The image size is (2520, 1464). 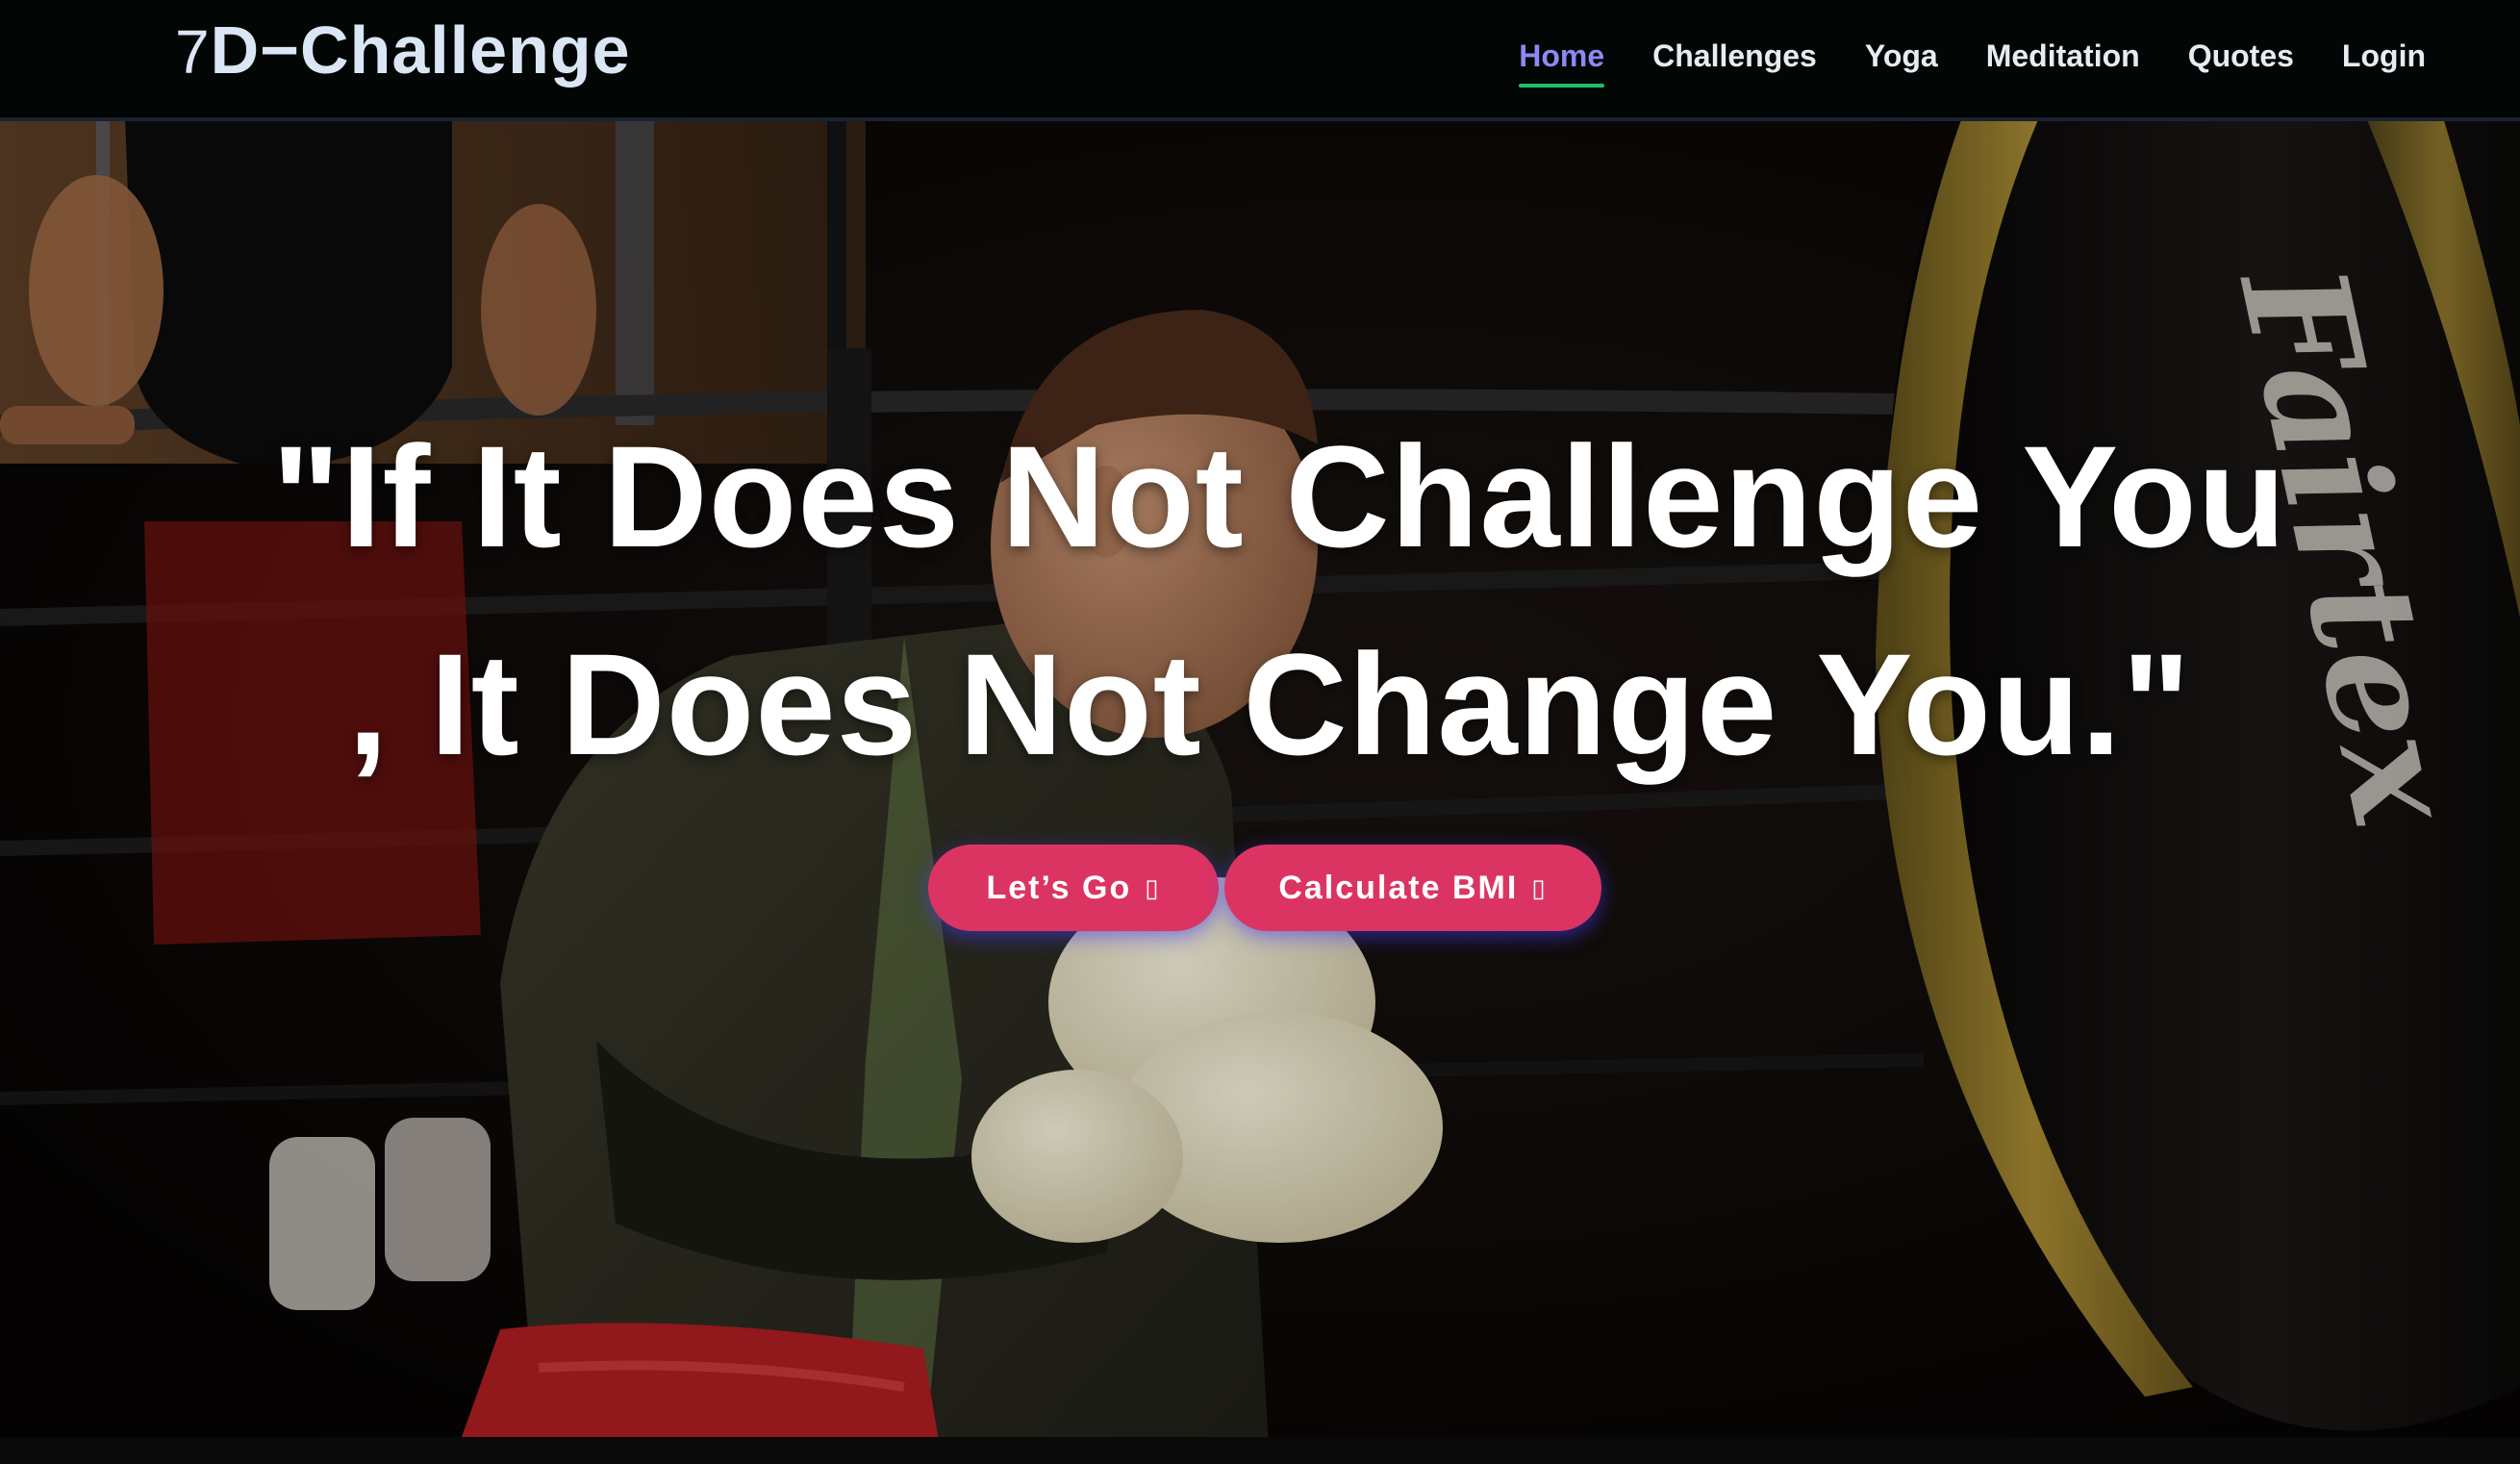 What do you see at coordinates (2063, 56) in the screenshot?
I see `nav-link-meditation: Meditation` at bounding box center [2063, 56].